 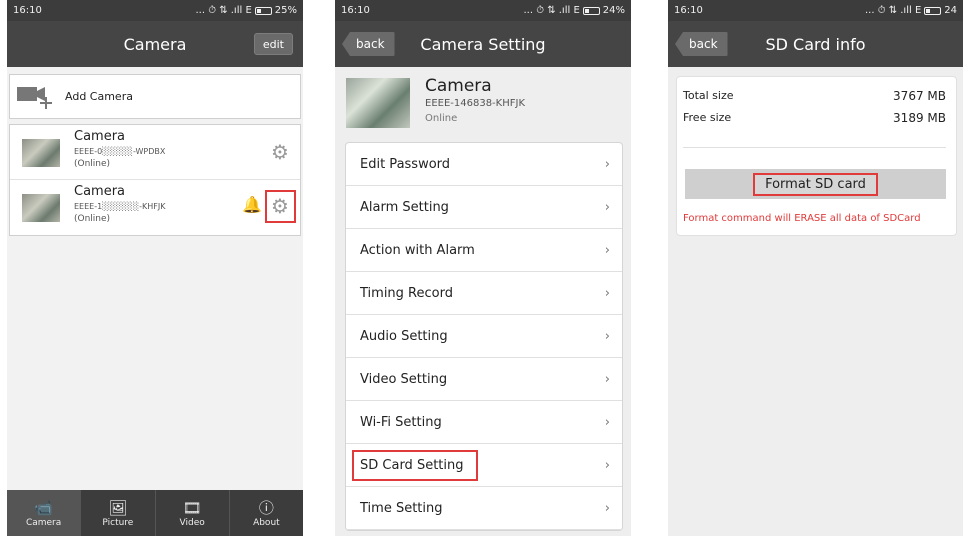 What do you see at coordinates (919, 118) in the screenshot?
I see `free-size-value: 3189 MB` at bounding box center [919, 118].